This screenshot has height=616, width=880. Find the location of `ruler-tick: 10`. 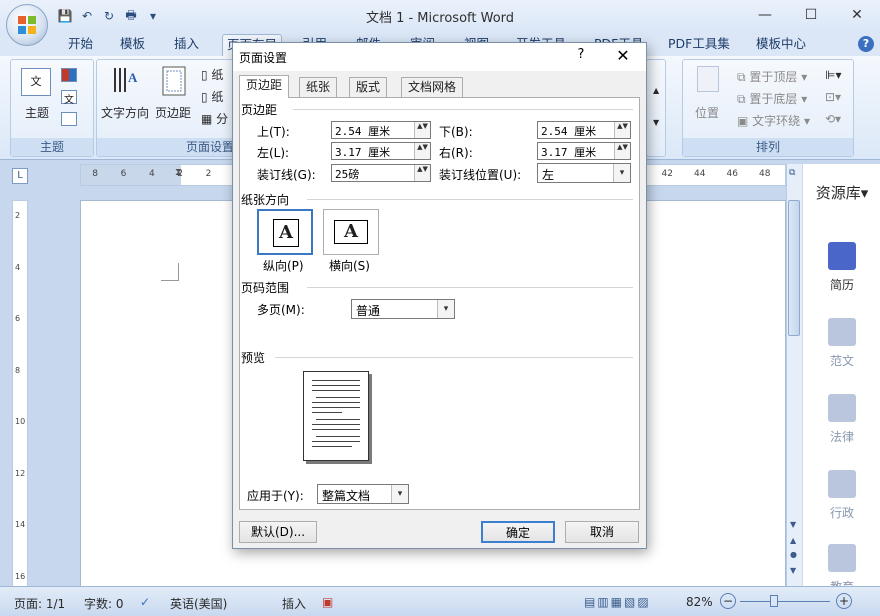

ruler-tick: 10 is located at coordinates (20, 422).